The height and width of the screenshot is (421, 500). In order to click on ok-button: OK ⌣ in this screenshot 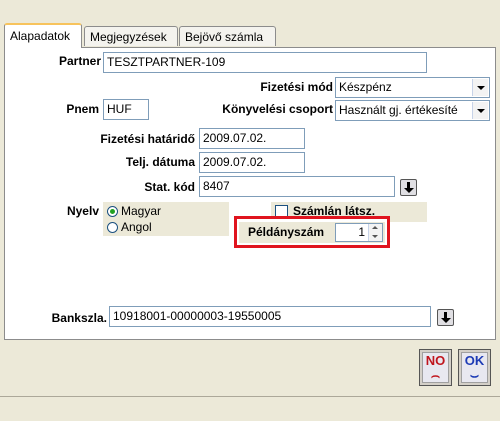, I will do `click(474, 367)`.